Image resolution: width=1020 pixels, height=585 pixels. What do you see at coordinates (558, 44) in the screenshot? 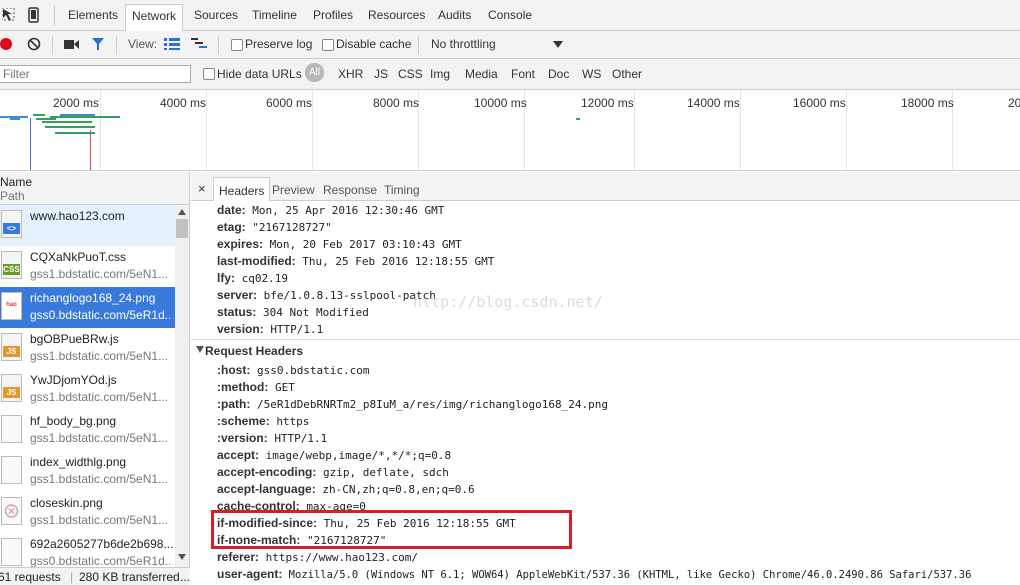
I see `chevron-down-icon` at bounding box center [558, 44].